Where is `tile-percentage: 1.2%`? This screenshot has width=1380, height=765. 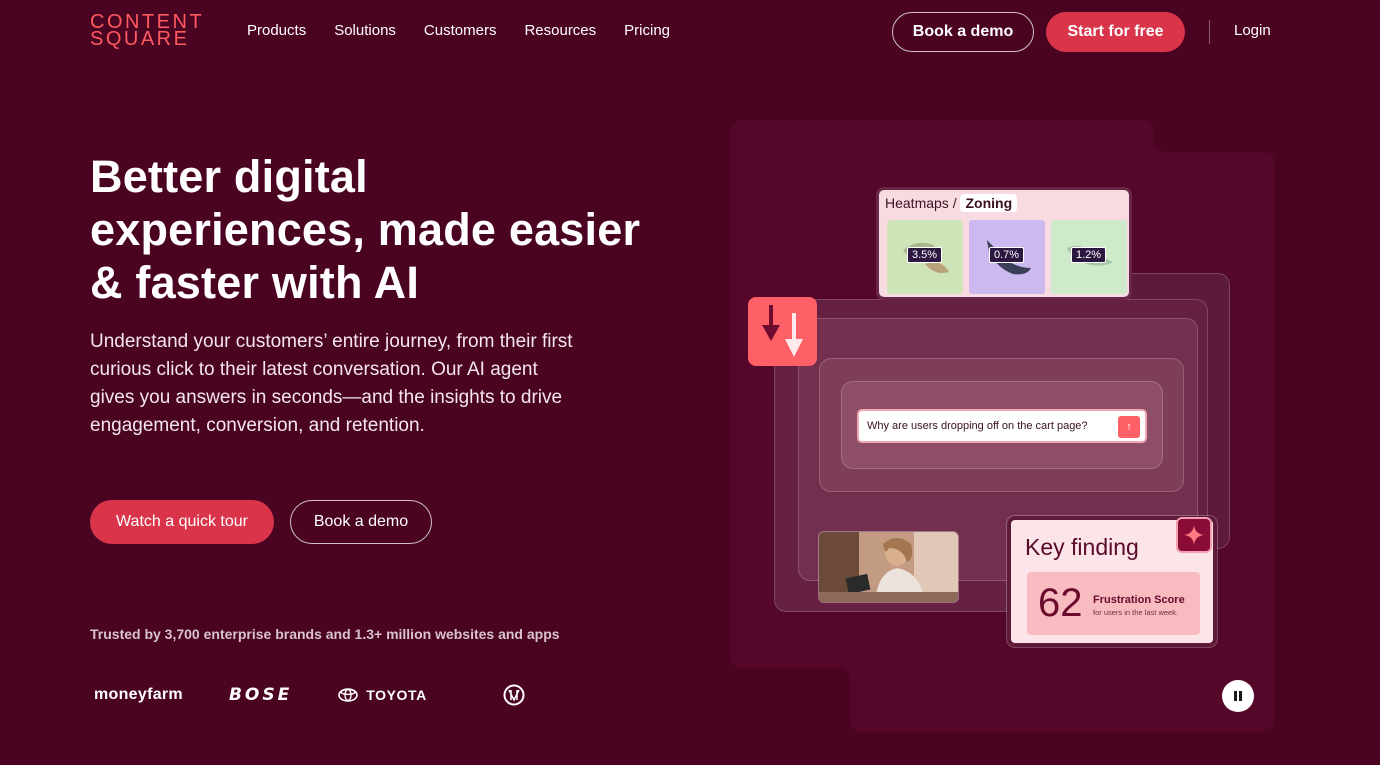
tile-percentage: 1.2% is located at coordinates (1089, 255).